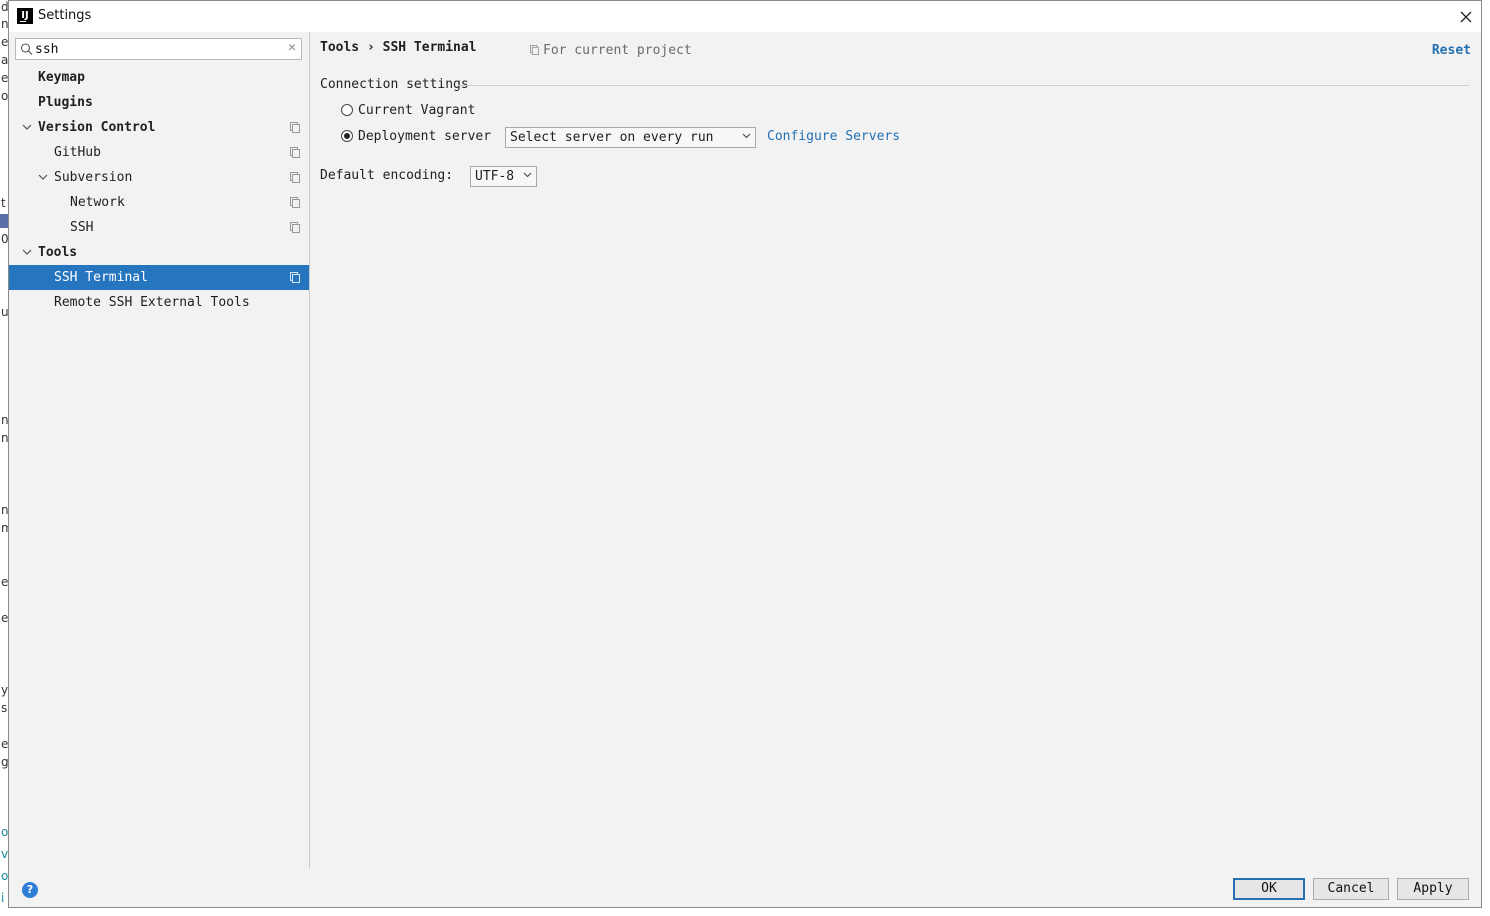 The width and height of the screenshot is (1490, 916). What do you see at coordinates (4, 528) in the screenshot?
I see `bg-char: m` at bounding box center [4, 528].